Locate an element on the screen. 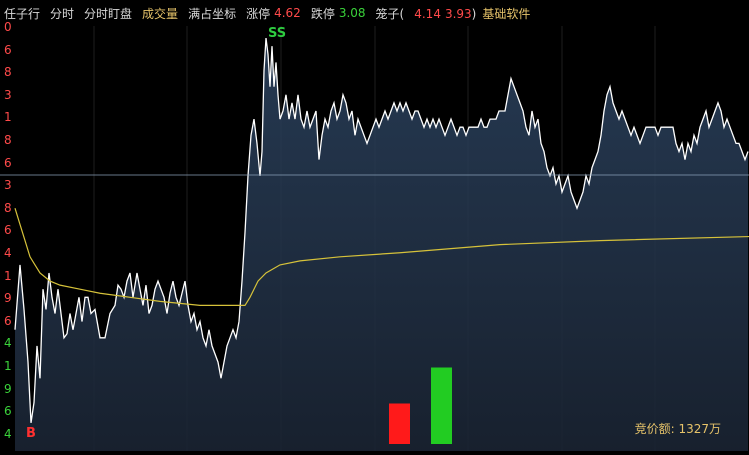  sell-marker: SS is located at coordinates (277, 33).